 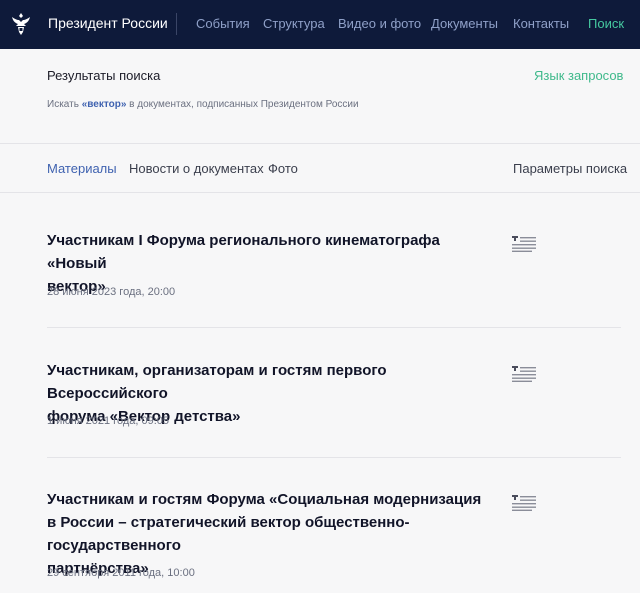 I want to click on header-divider, so click(x=176, y=24).